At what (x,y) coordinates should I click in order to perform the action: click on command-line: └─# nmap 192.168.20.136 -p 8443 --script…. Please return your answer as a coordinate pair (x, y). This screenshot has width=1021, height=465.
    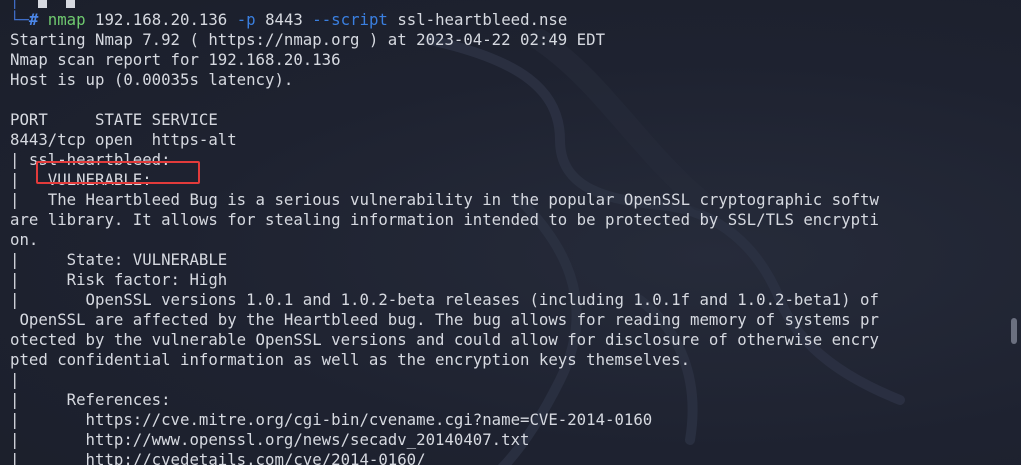
    Looking at the image, I should click on (506, 20).